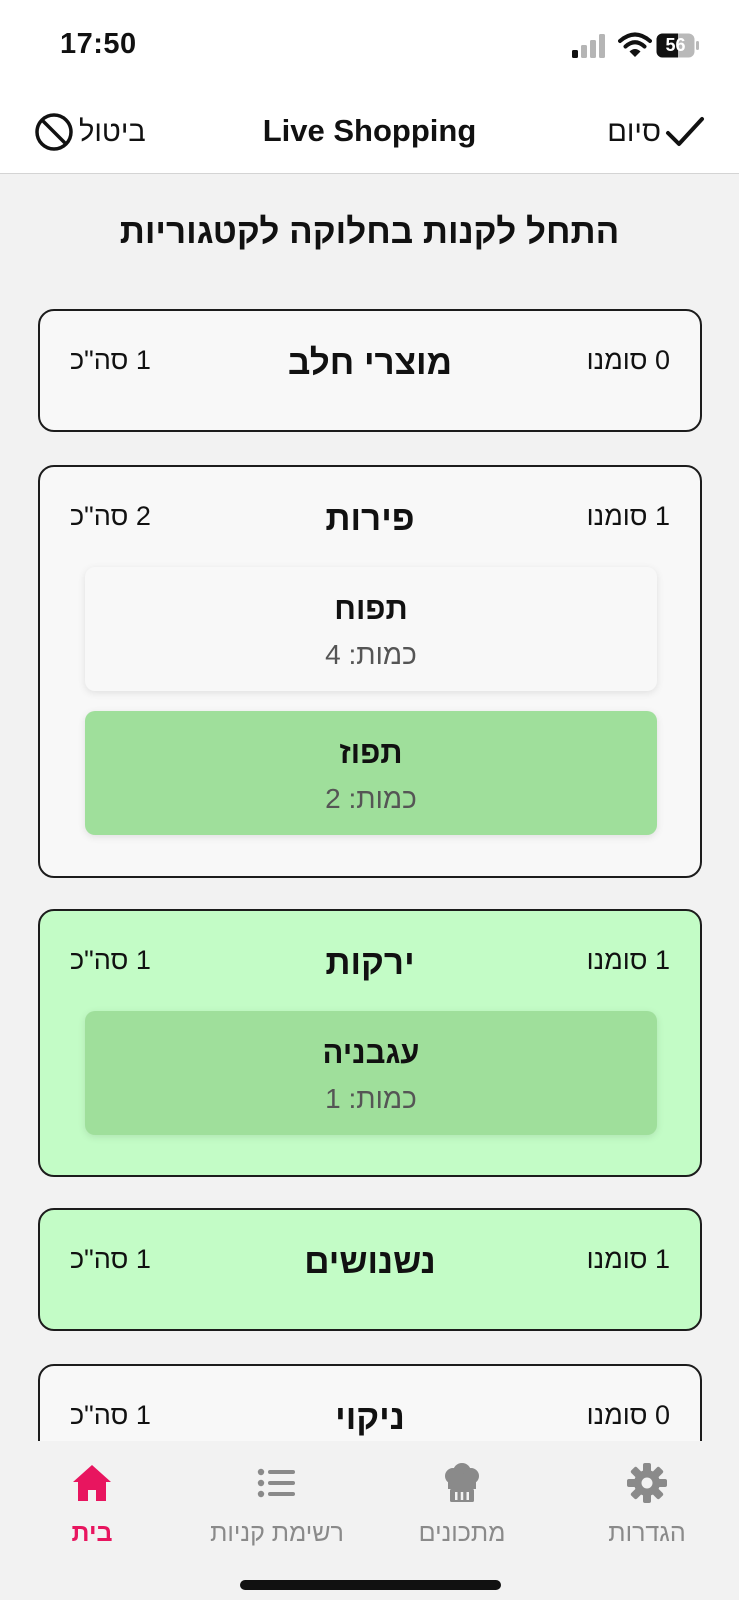 This screenshot has height=1600, width=739. I want to click on tab-bar: הגדרות מתכונים רשימת קניות בית, so click(369, 1520).